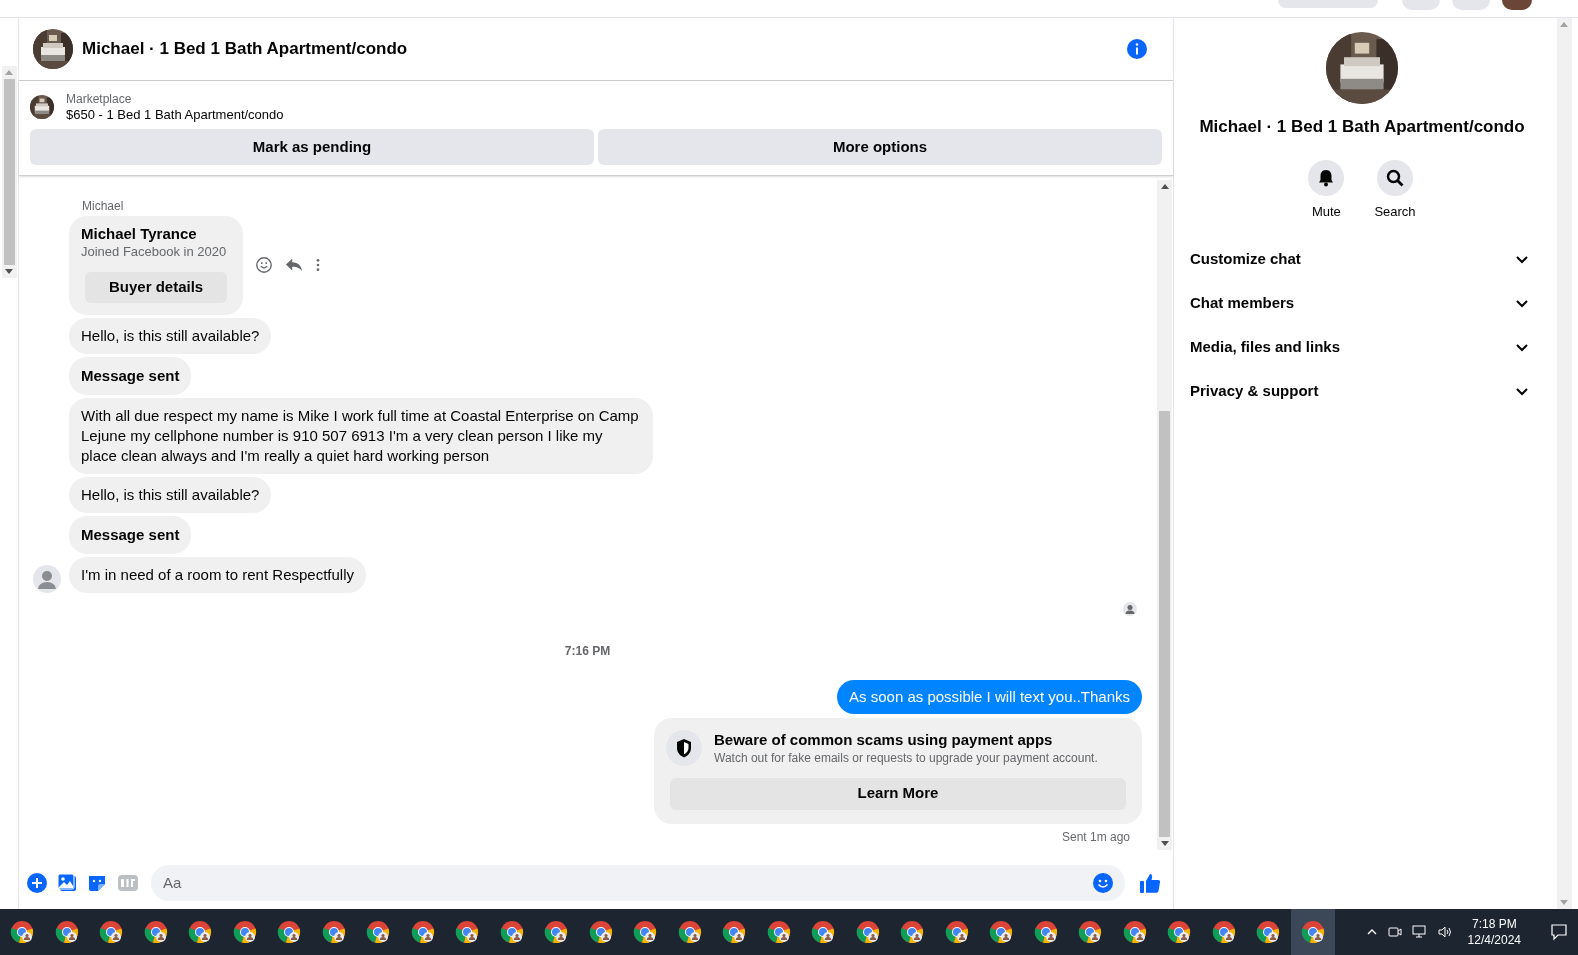 The height and width of the screenshot is (955, 1578). What do you see at coordinates (1137, 49) in the screenshot?
I see `info-icon` at bounding box center [1137, 49].